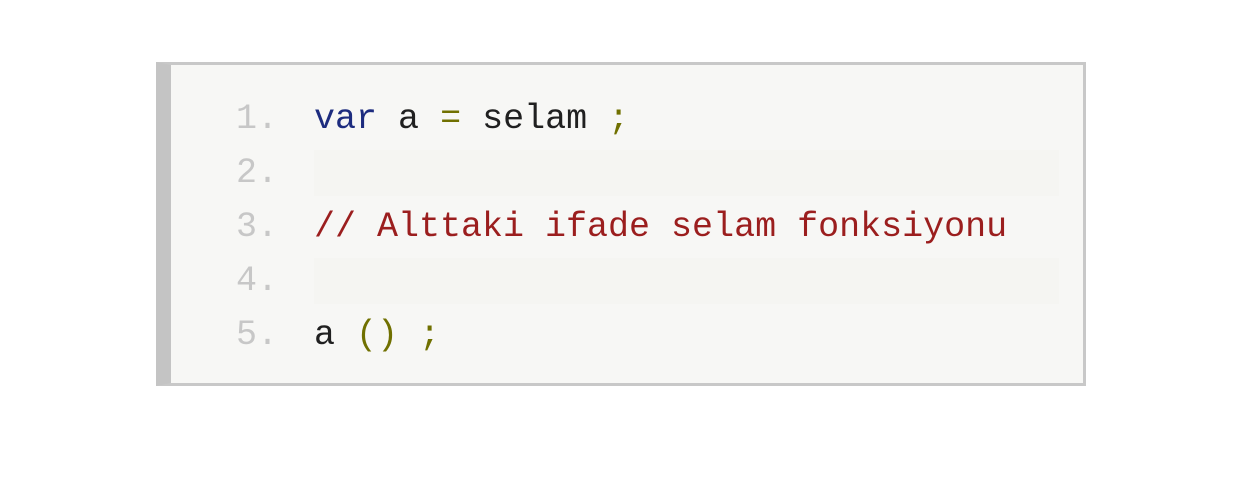 Image resolution: width=1242 pixels, height=486 pixels. I want to click on code-line-1: 1. var a = selam ;, so click(659, 119).